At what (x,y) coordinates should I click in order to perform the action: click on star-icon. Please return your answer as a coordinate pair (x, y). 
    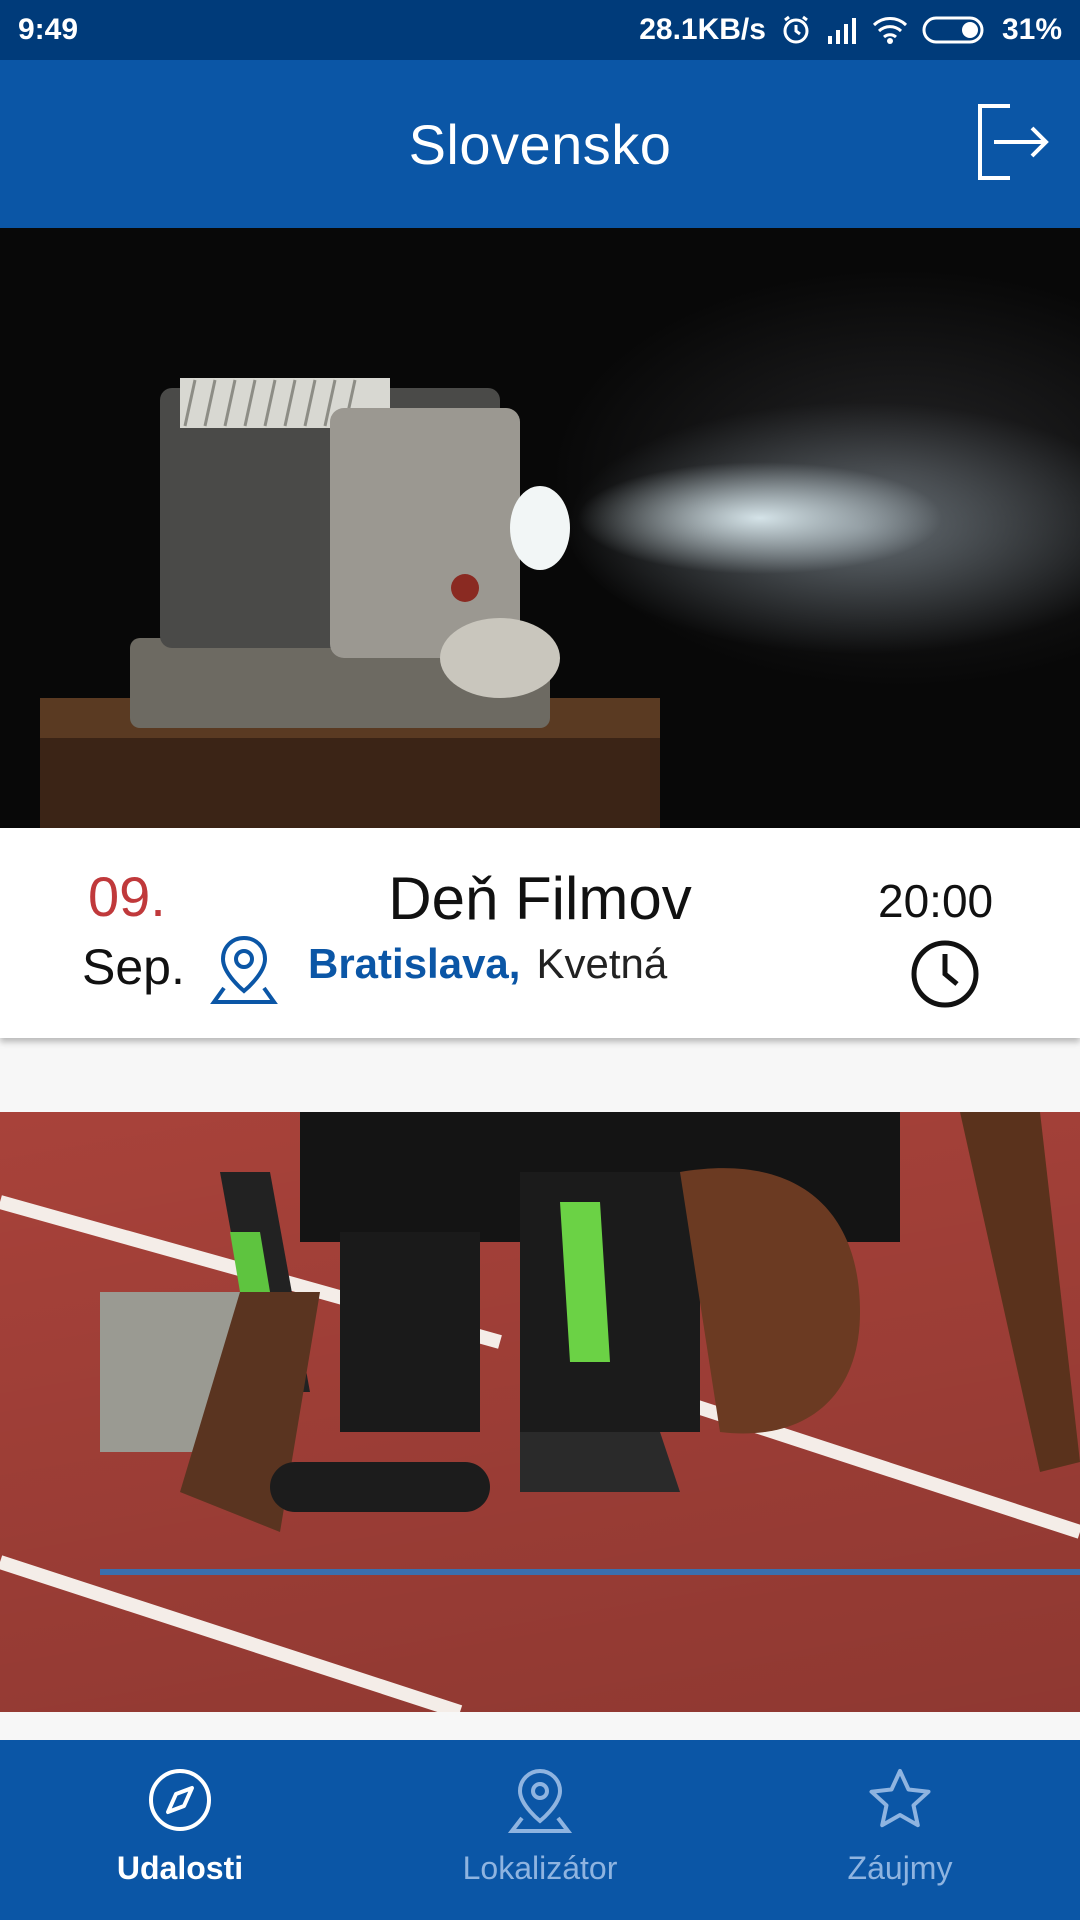
    Looking at the image, I should click on (900, 1798).